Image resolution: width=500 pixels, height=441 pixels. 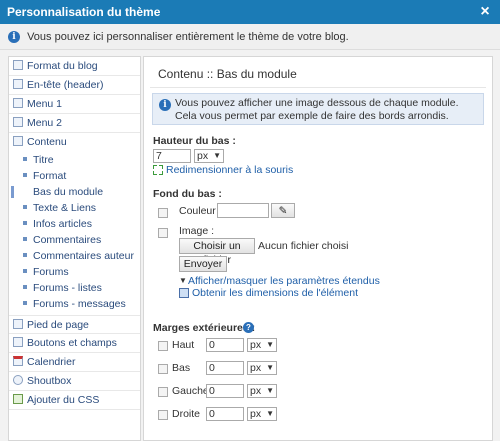 What do you see at coordinates (172, 156) in the screenshot?
I see `hauteur-input: 7` at bounding box center [172, 156].